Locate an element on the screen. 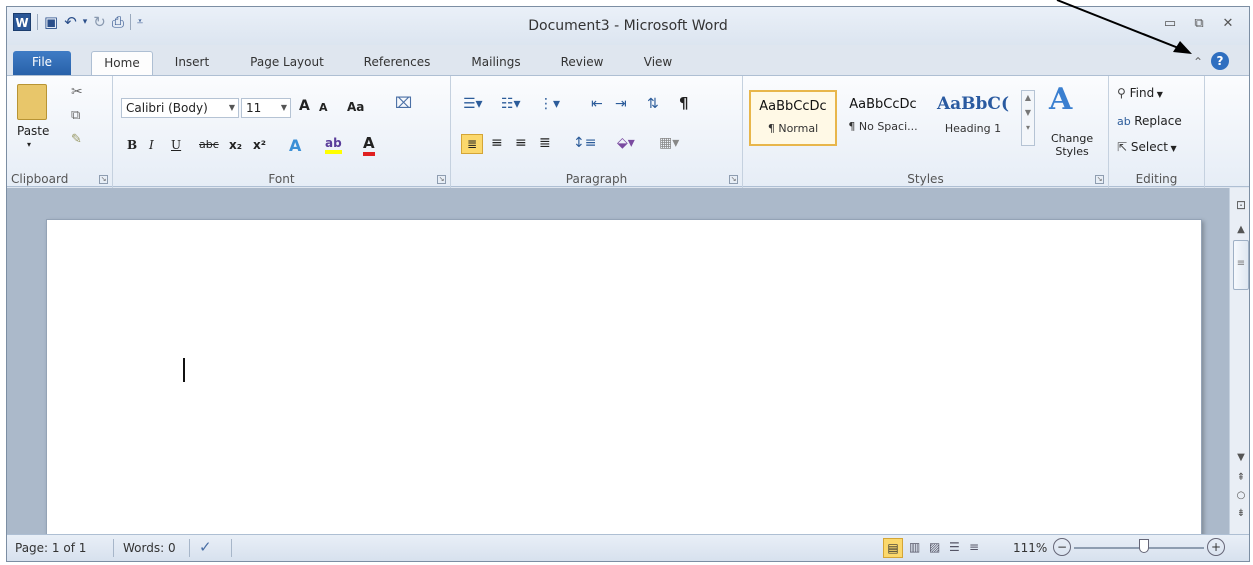  change-styles-icon: A is located at coordinates (1060, 99).